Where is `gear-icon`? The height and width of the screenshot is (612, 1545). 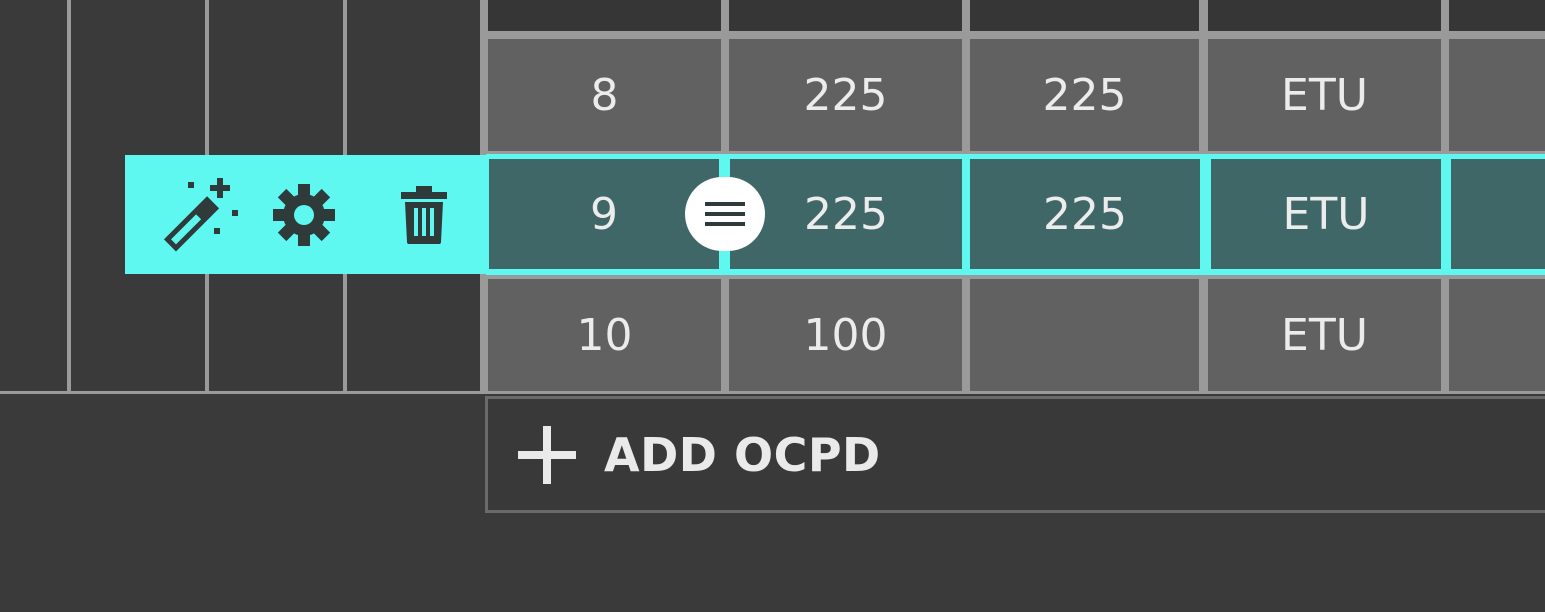
gear-icon is located at coordinates (304, 214).